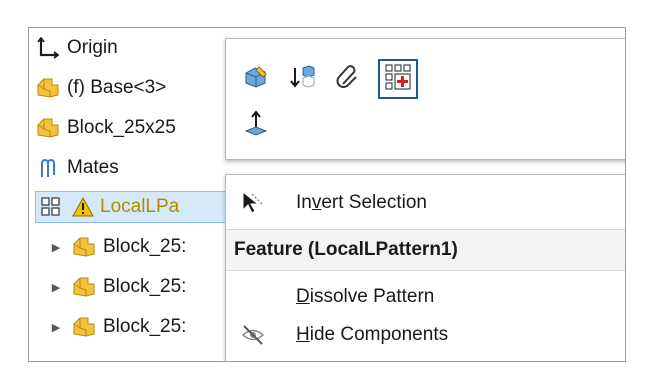  Describe the element at coordinates (253, 203) in the screenshot. I see `cursor-selection-icon` at that location.